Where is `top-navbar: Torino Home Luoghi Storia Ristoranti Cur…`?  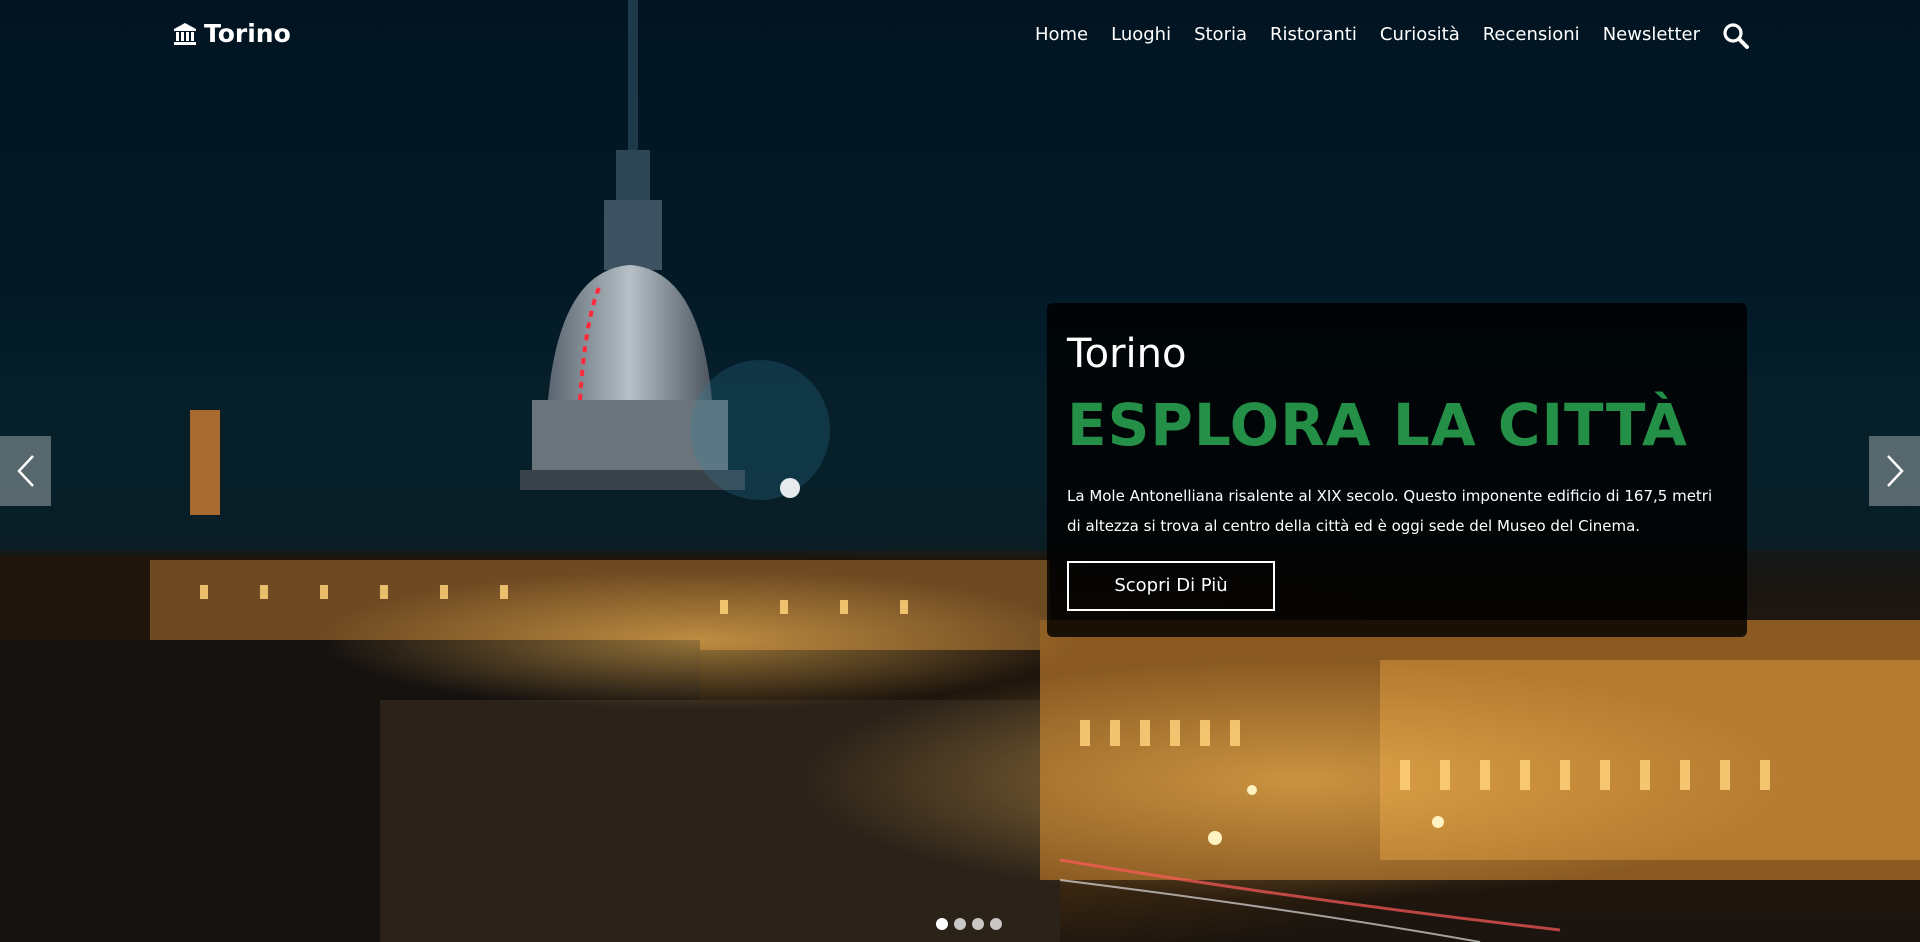 top-navbar: Torino Home Luoghi Storia Ristoranti Cur… is located at coordinates (960, 36).